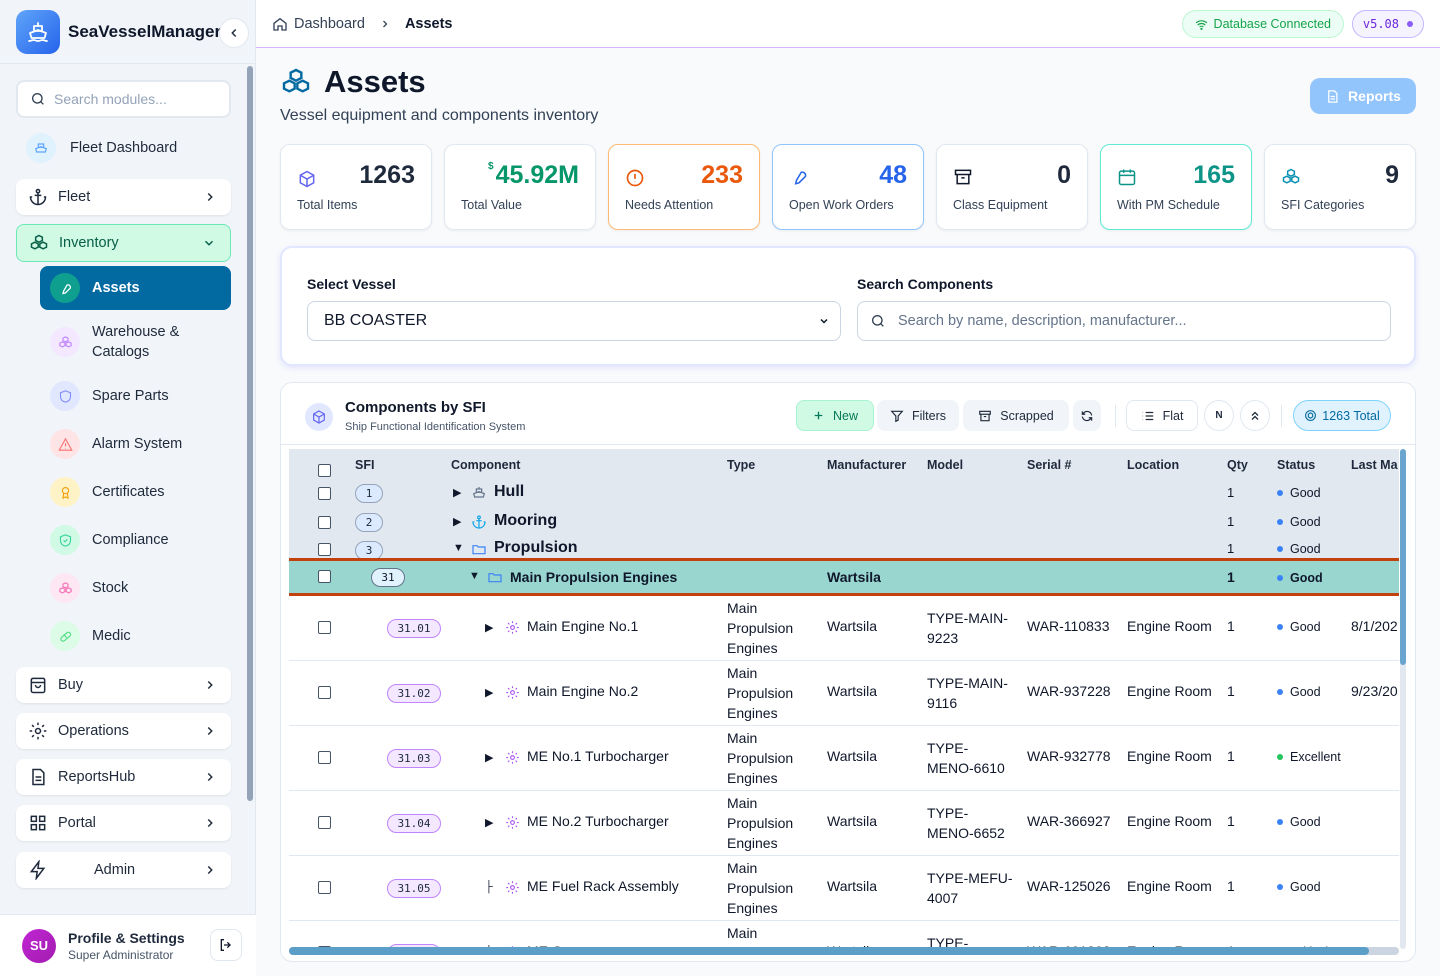  I want to click on sidebar-item-admin: Admin, so click(123, 870).